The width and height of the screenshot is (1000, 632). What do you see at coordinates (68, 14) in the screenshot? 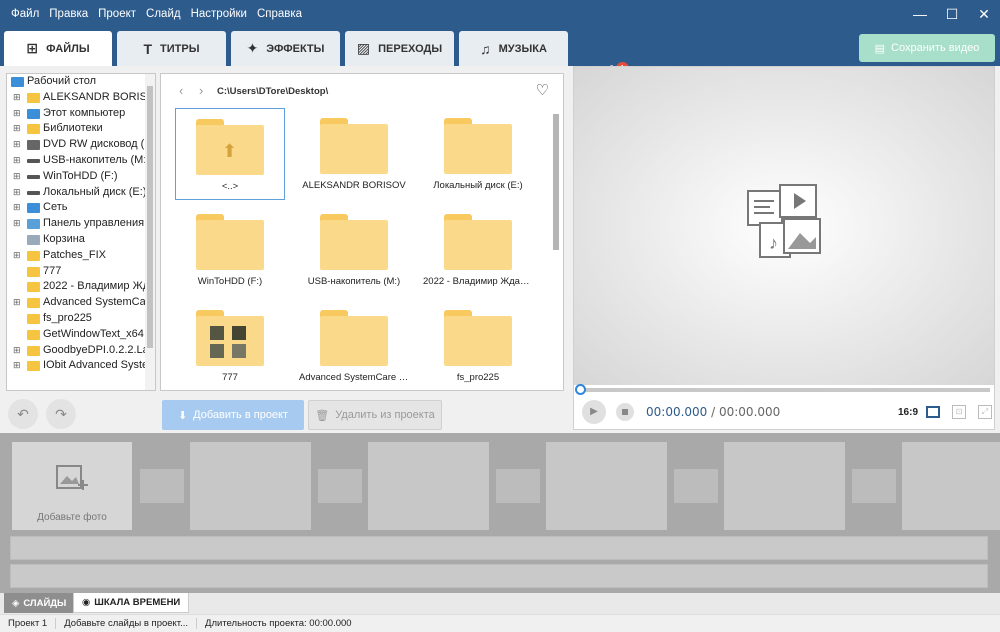
I see `menu-edit: Правка` at bounding box center [68, 14].